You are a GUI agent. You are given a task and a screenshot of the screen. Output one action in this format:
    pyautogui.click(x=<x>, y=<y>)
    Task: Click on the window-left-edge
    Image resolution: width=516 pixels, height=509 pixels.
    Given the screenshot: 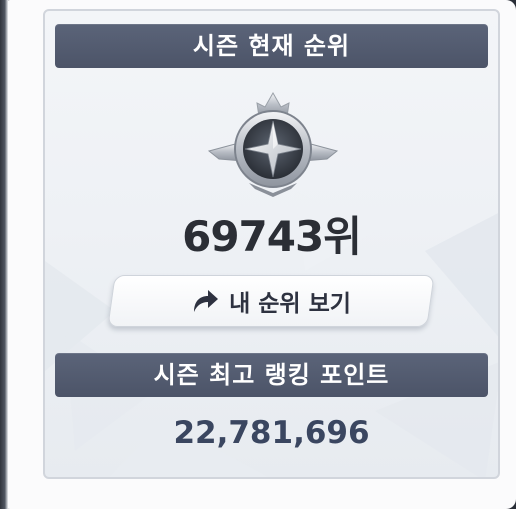 What is the action you would take?
    pyautogui.click(x=4, y=254)
    